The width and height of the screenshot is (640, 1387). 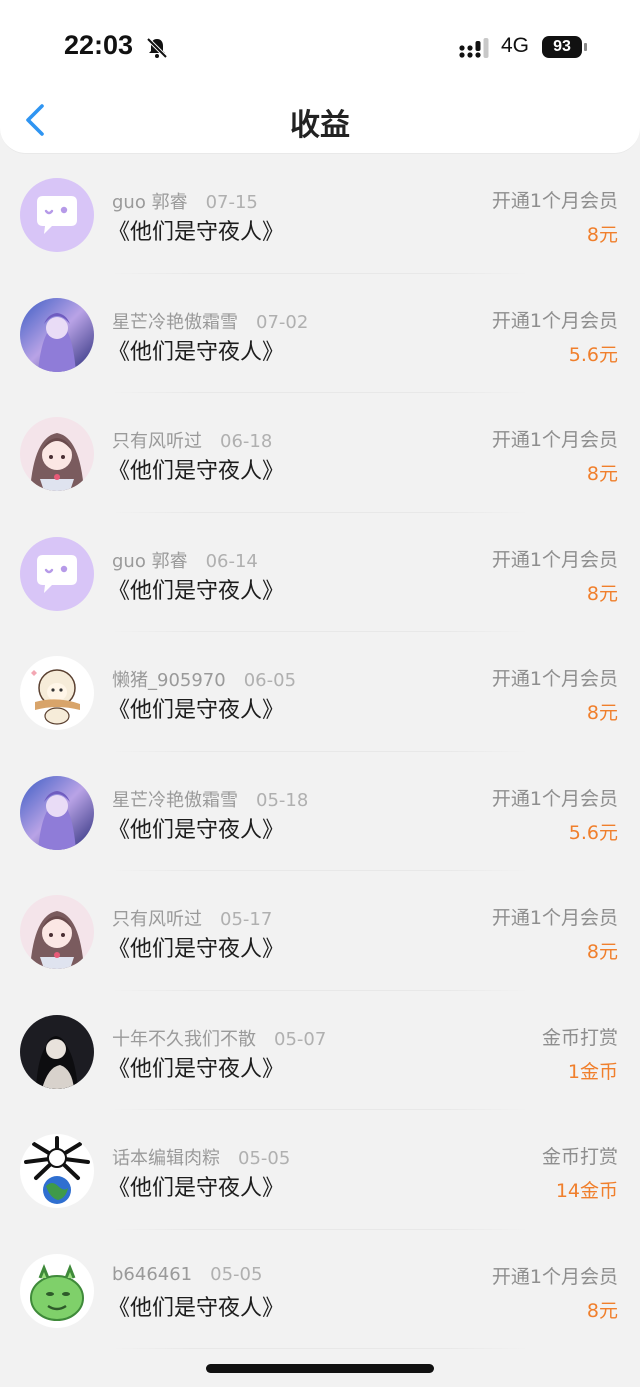 What do you see at coordinates (585, 47) in the screenshot?
I see `battery-cap` at bounding box center [585, 47].